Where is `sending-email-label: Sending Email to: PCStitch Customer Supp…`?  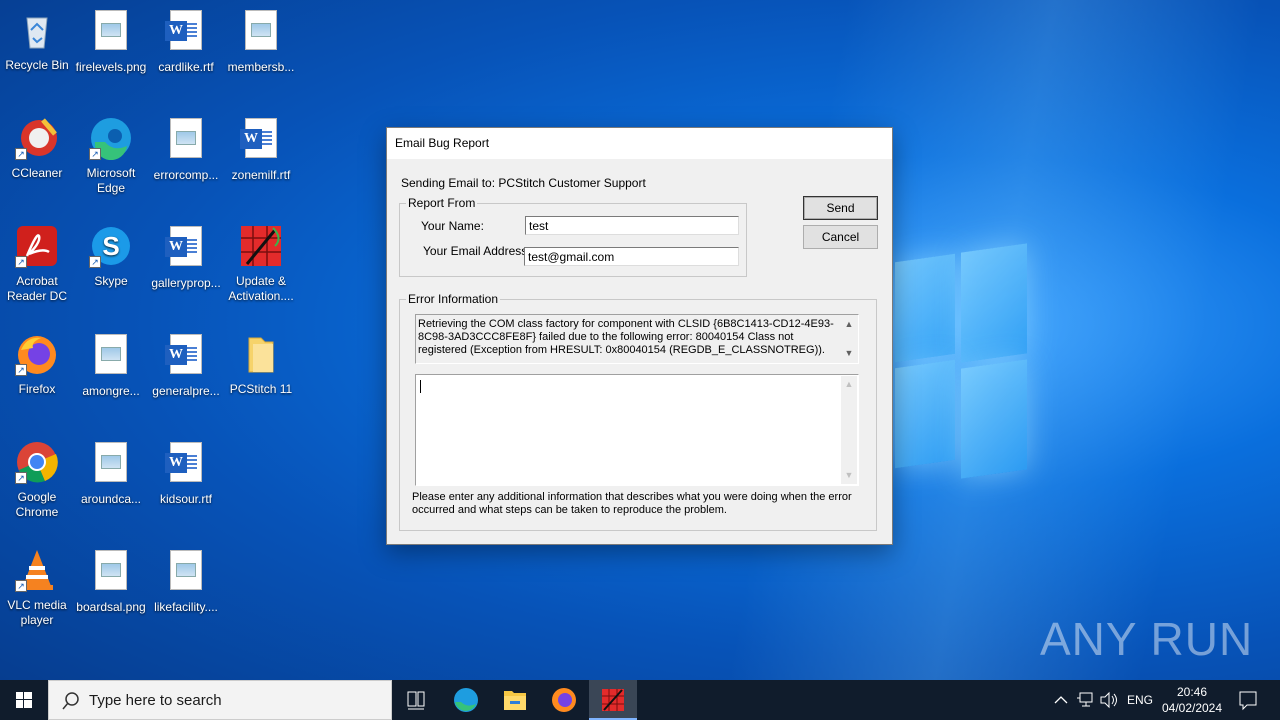
sending-email-label: Sending Email to: PCStitch Customer Supp… is located at coordinates (523, 183).